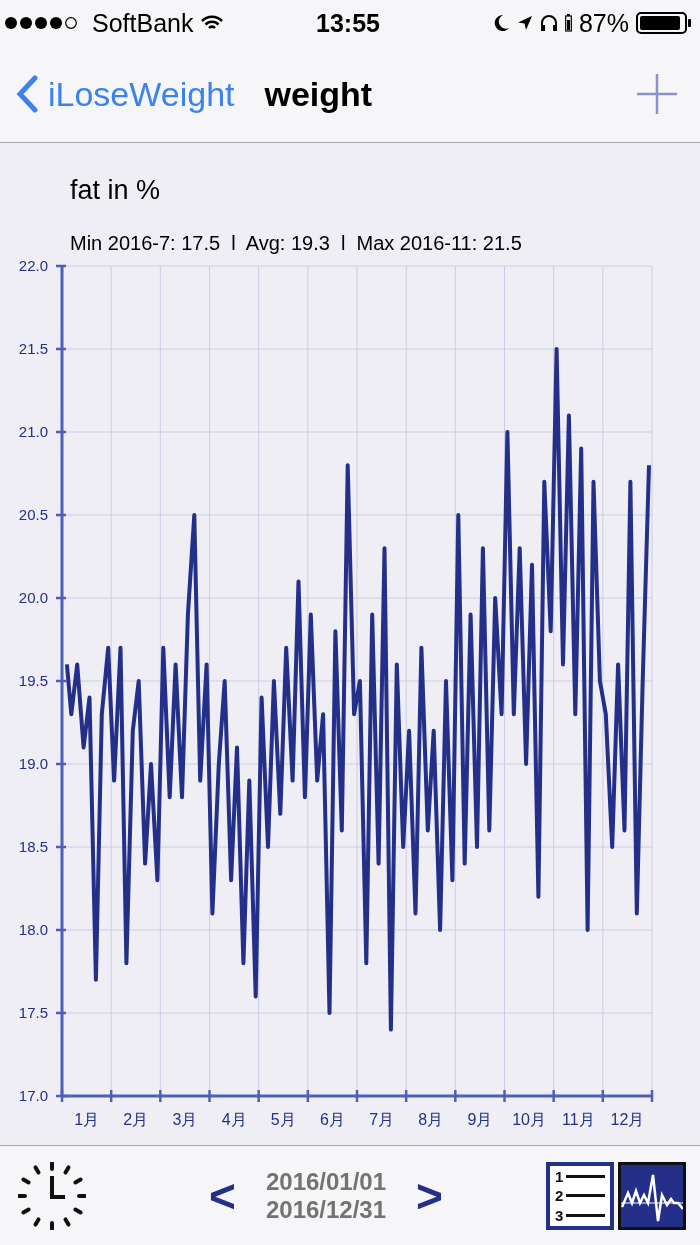 The height and width of the screenshot is (1245, 700). What do you see at coordinates (283, 1119) in the screenshot?
I see `x-axis-label: 5月` at bounding box center [283, 1119].